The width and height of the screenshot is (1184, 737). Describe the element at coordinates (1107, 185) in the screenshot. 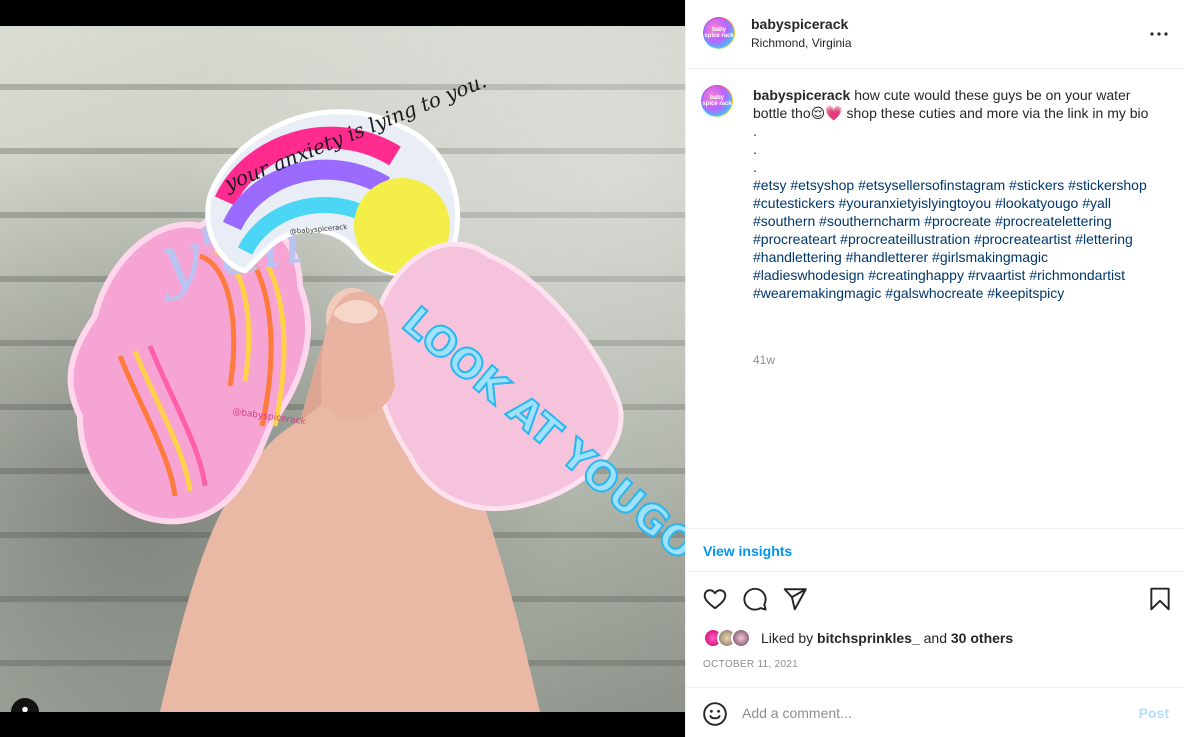

I see `hashtag-link: #stickershop` at that location.